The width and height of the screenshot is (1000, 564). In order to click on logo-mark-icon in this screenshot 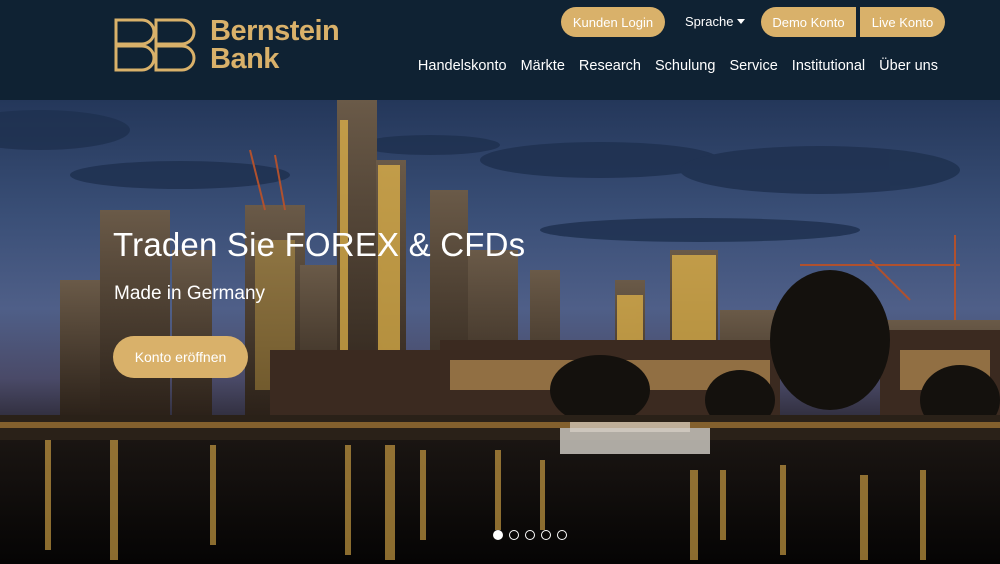, I will do `click(155, 45)`.